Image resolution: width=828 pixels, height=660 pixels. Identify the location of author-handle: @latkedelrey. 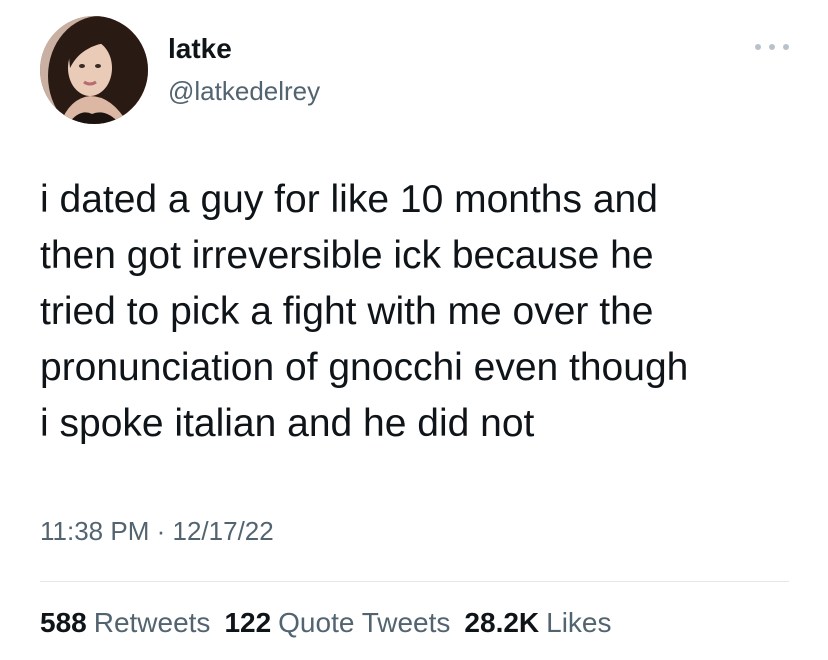
(244, 91).